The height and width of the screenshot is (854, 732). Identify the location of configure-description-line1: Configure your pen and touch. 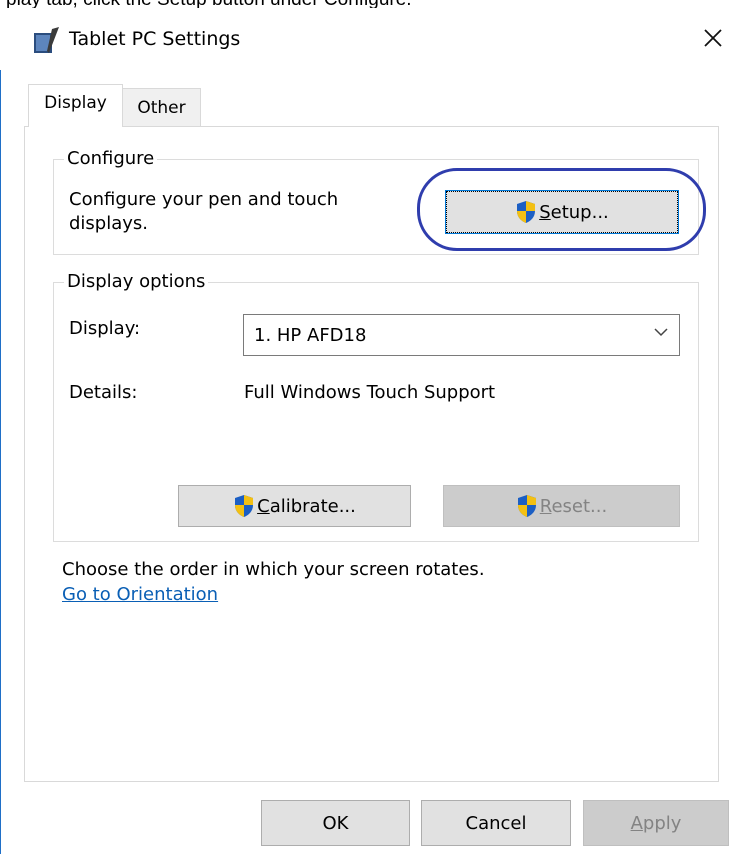
(204, 199).